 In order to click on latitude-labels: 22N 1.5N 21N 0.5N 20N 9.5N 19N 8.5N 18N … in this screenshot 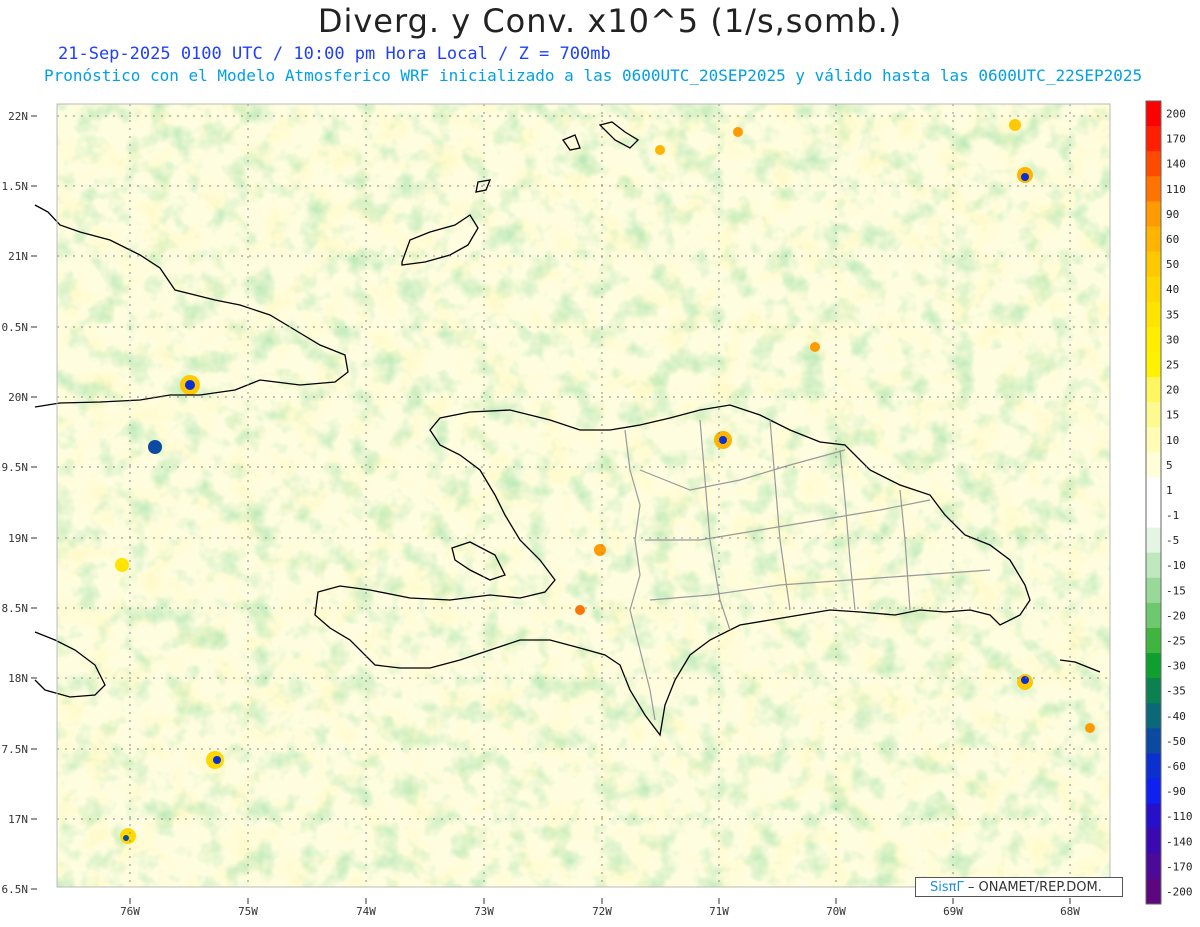, I will do `click(15, 503)`.